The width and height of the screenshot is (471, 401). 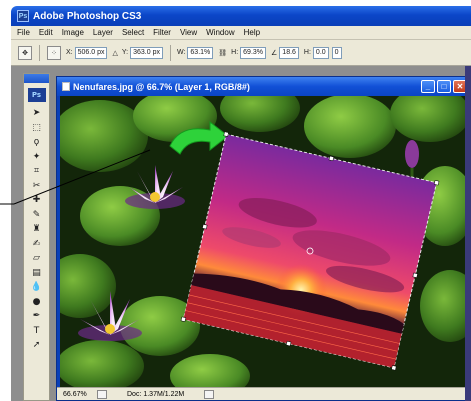 I want to click on menu-view: View, so click(x=188, y=32).